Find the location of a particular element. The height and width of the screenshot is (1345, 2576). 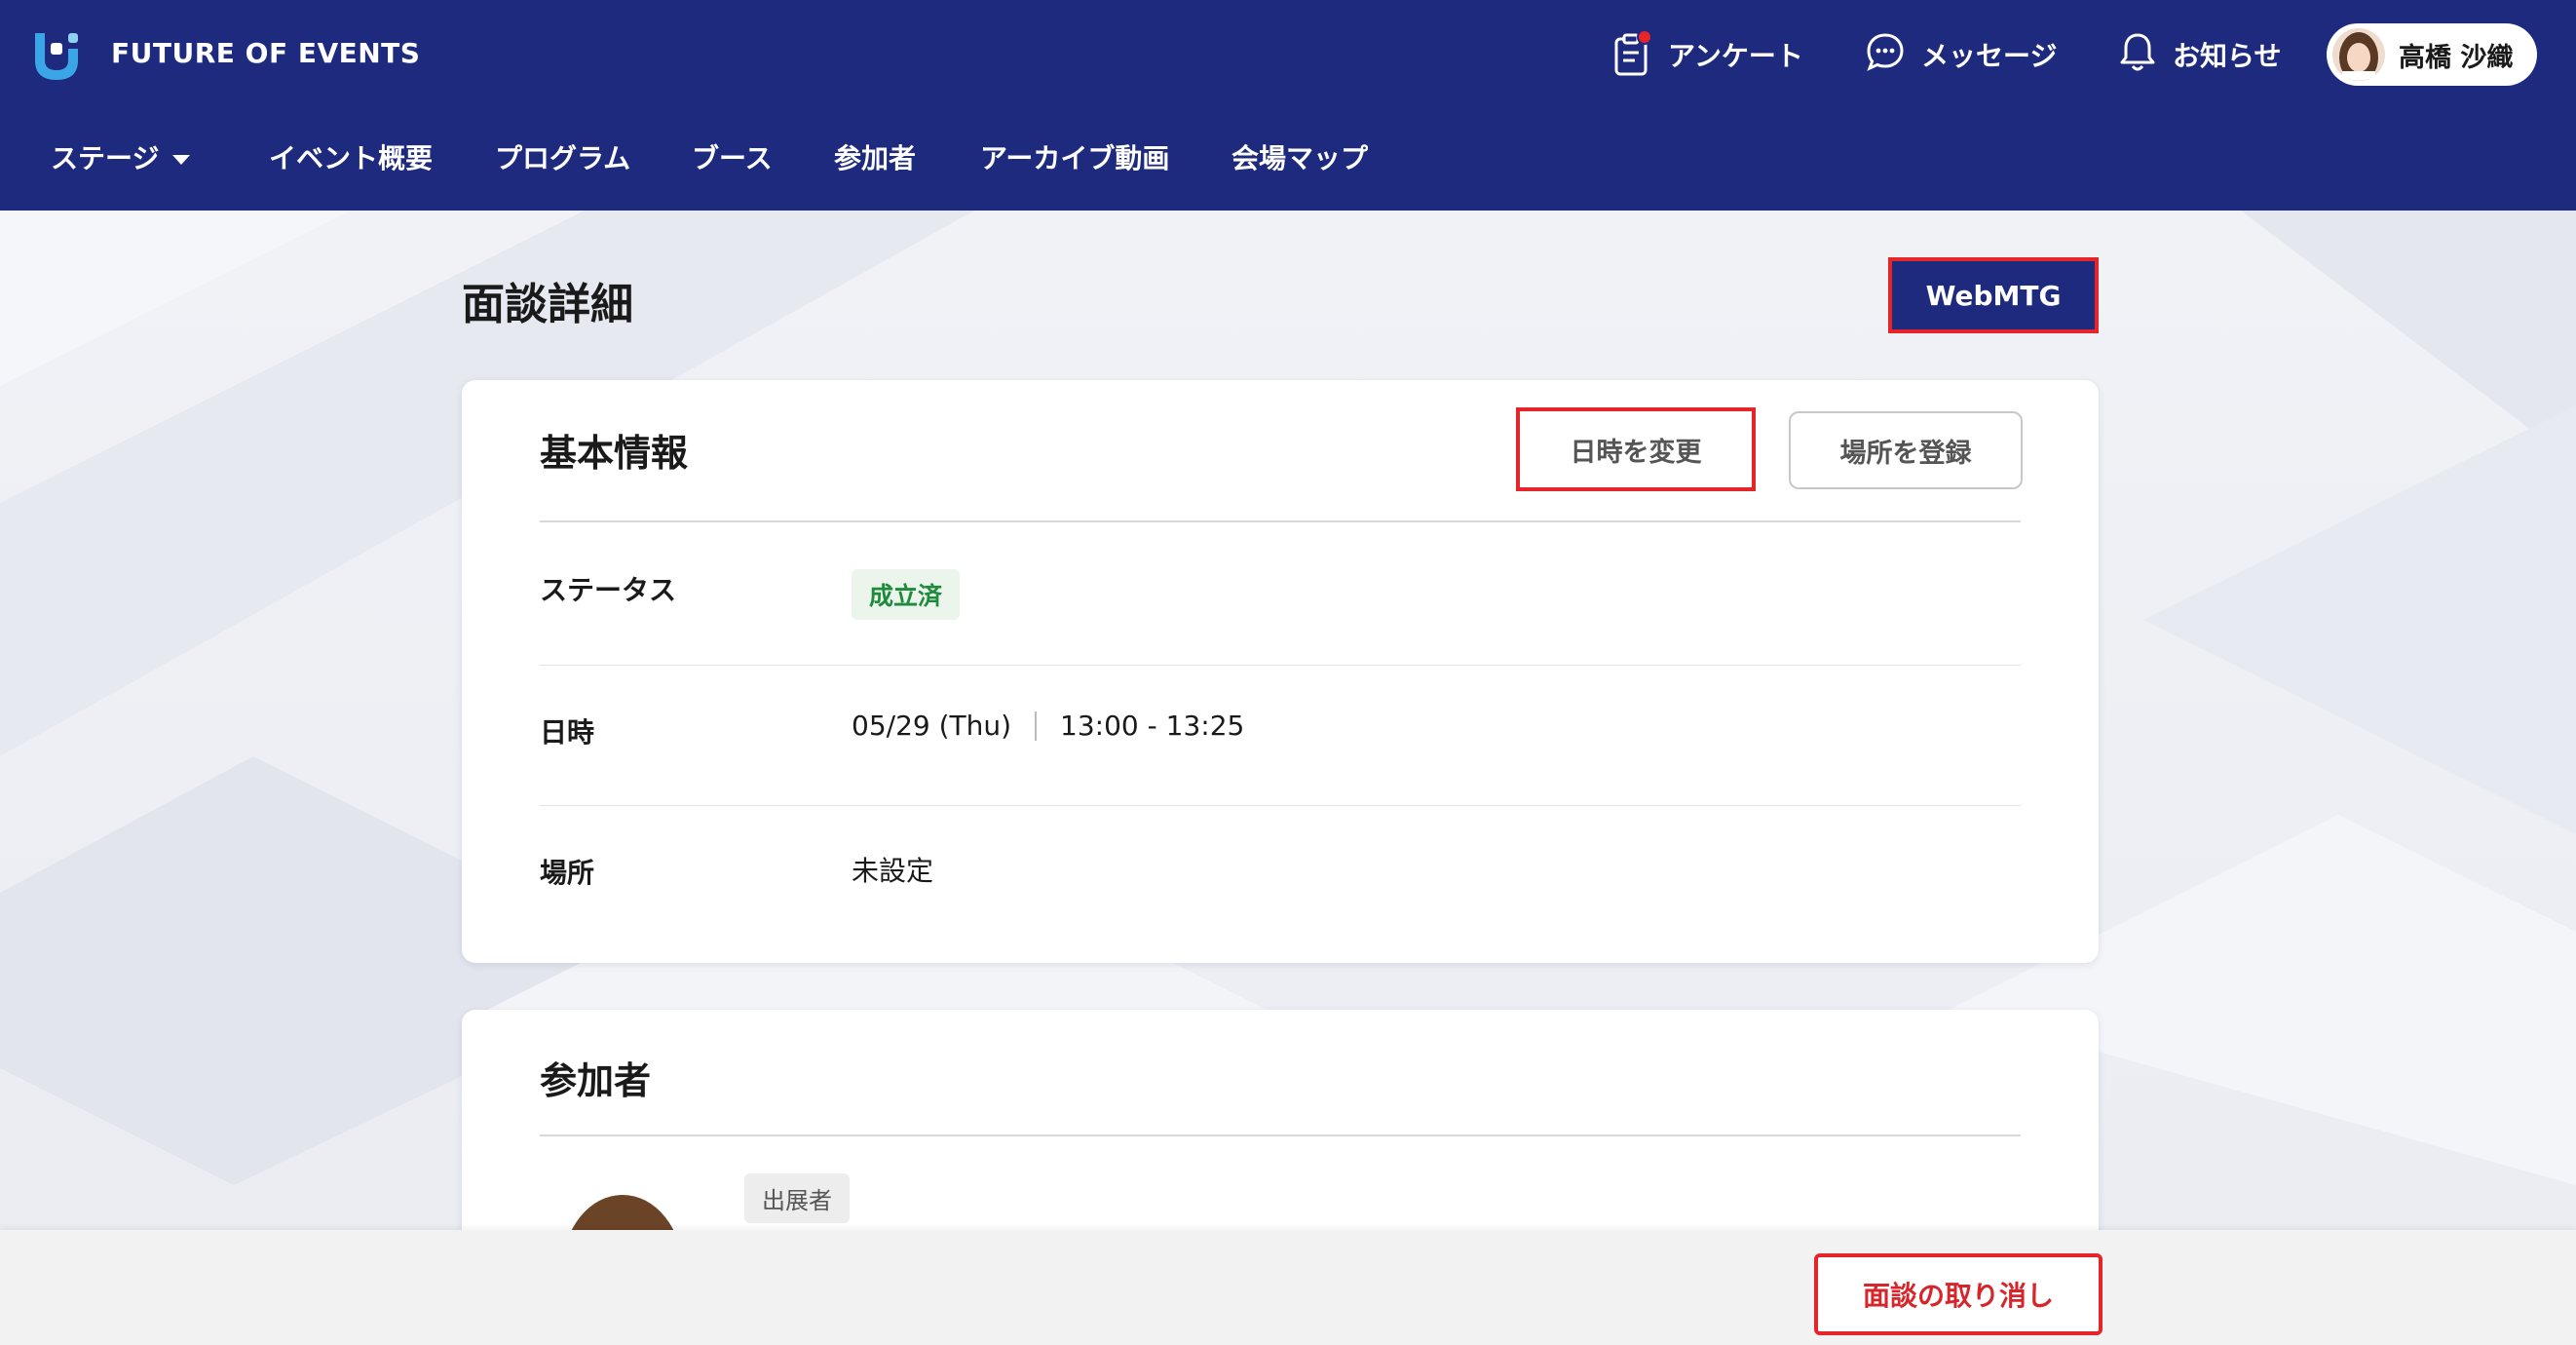

webmtg-button: WebMTG is located at coordinates (1993, 295).